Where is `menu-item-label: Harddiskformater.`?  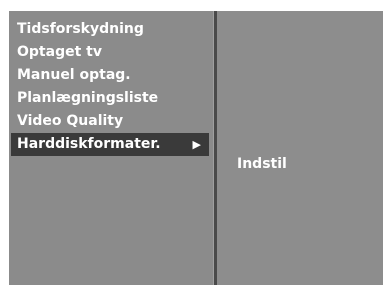
menu-item-label: Harddiskformater. is located at coordinates (89, 144).